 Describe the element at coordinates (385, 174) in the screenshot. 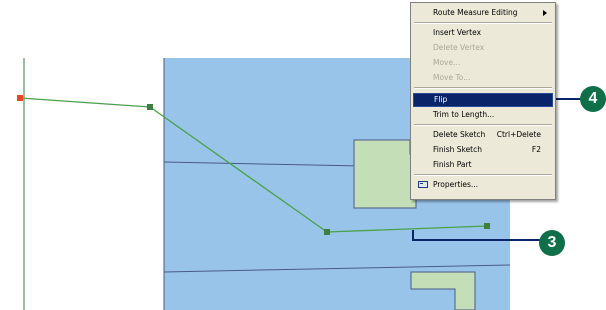

I see `parcel-polygon` at that location.